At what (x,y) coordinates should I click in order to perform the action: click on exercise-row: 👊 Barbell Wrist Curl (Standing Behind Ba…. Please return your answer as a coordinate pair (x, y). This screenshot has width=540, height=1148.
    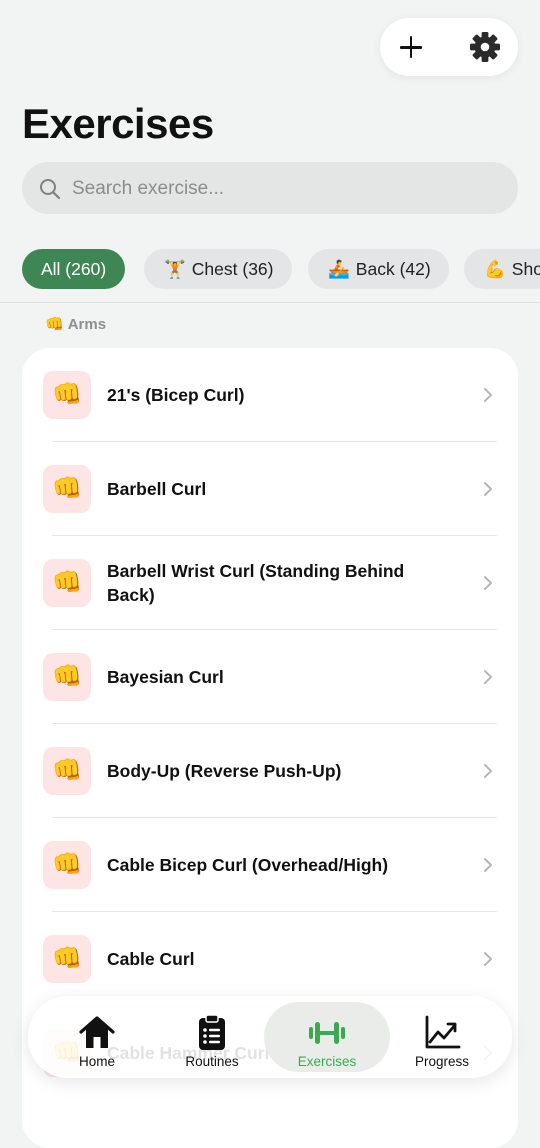
    Looking at the image, I should click on (270, 583).